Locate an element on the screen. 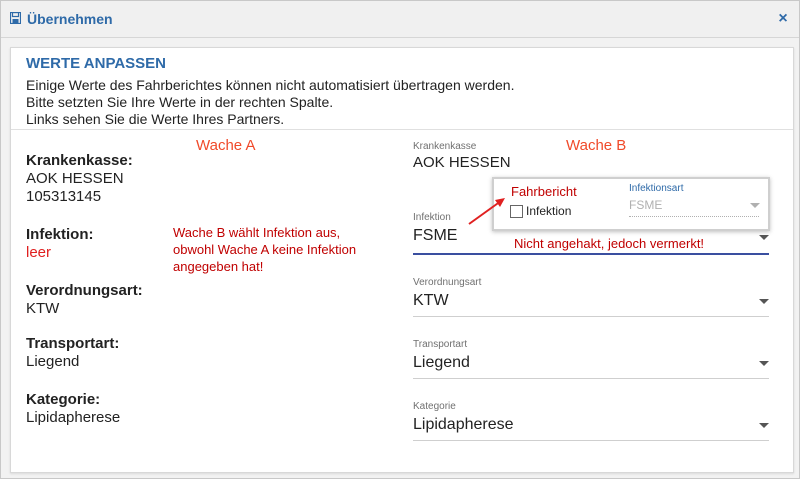 The width and height of the screenshot is (800, 479). kategorie-underline is located at coordinates (591, 440).